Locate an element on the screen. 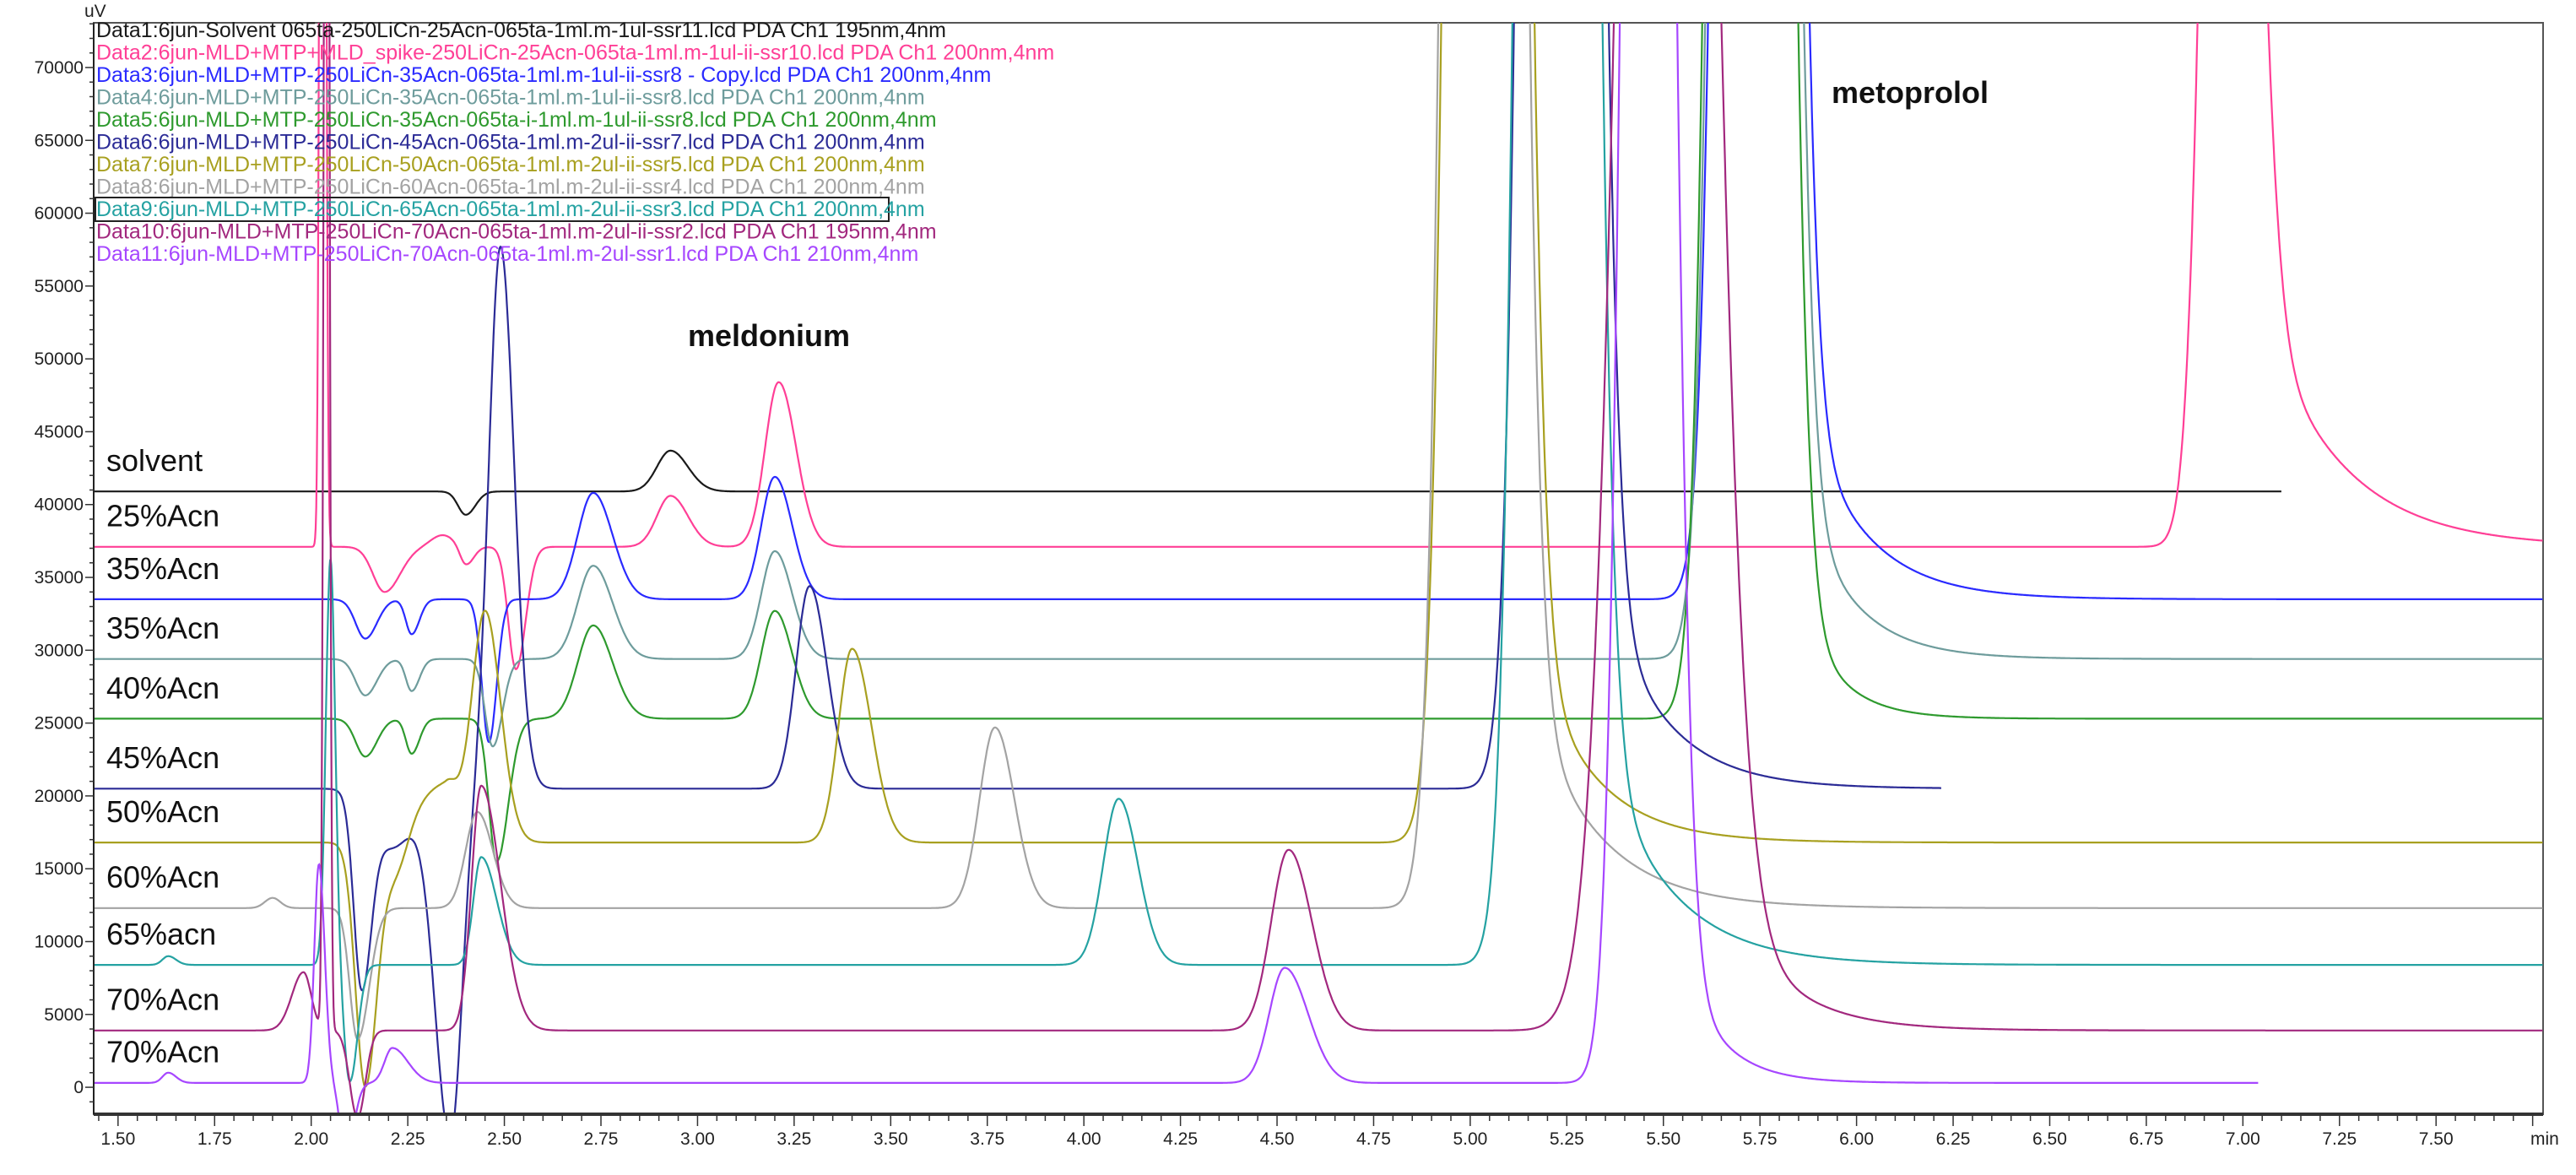 This screenshot has height=1175, width=2576. x-tick-label: 5.50 is located at coordinates (1663, 1139).